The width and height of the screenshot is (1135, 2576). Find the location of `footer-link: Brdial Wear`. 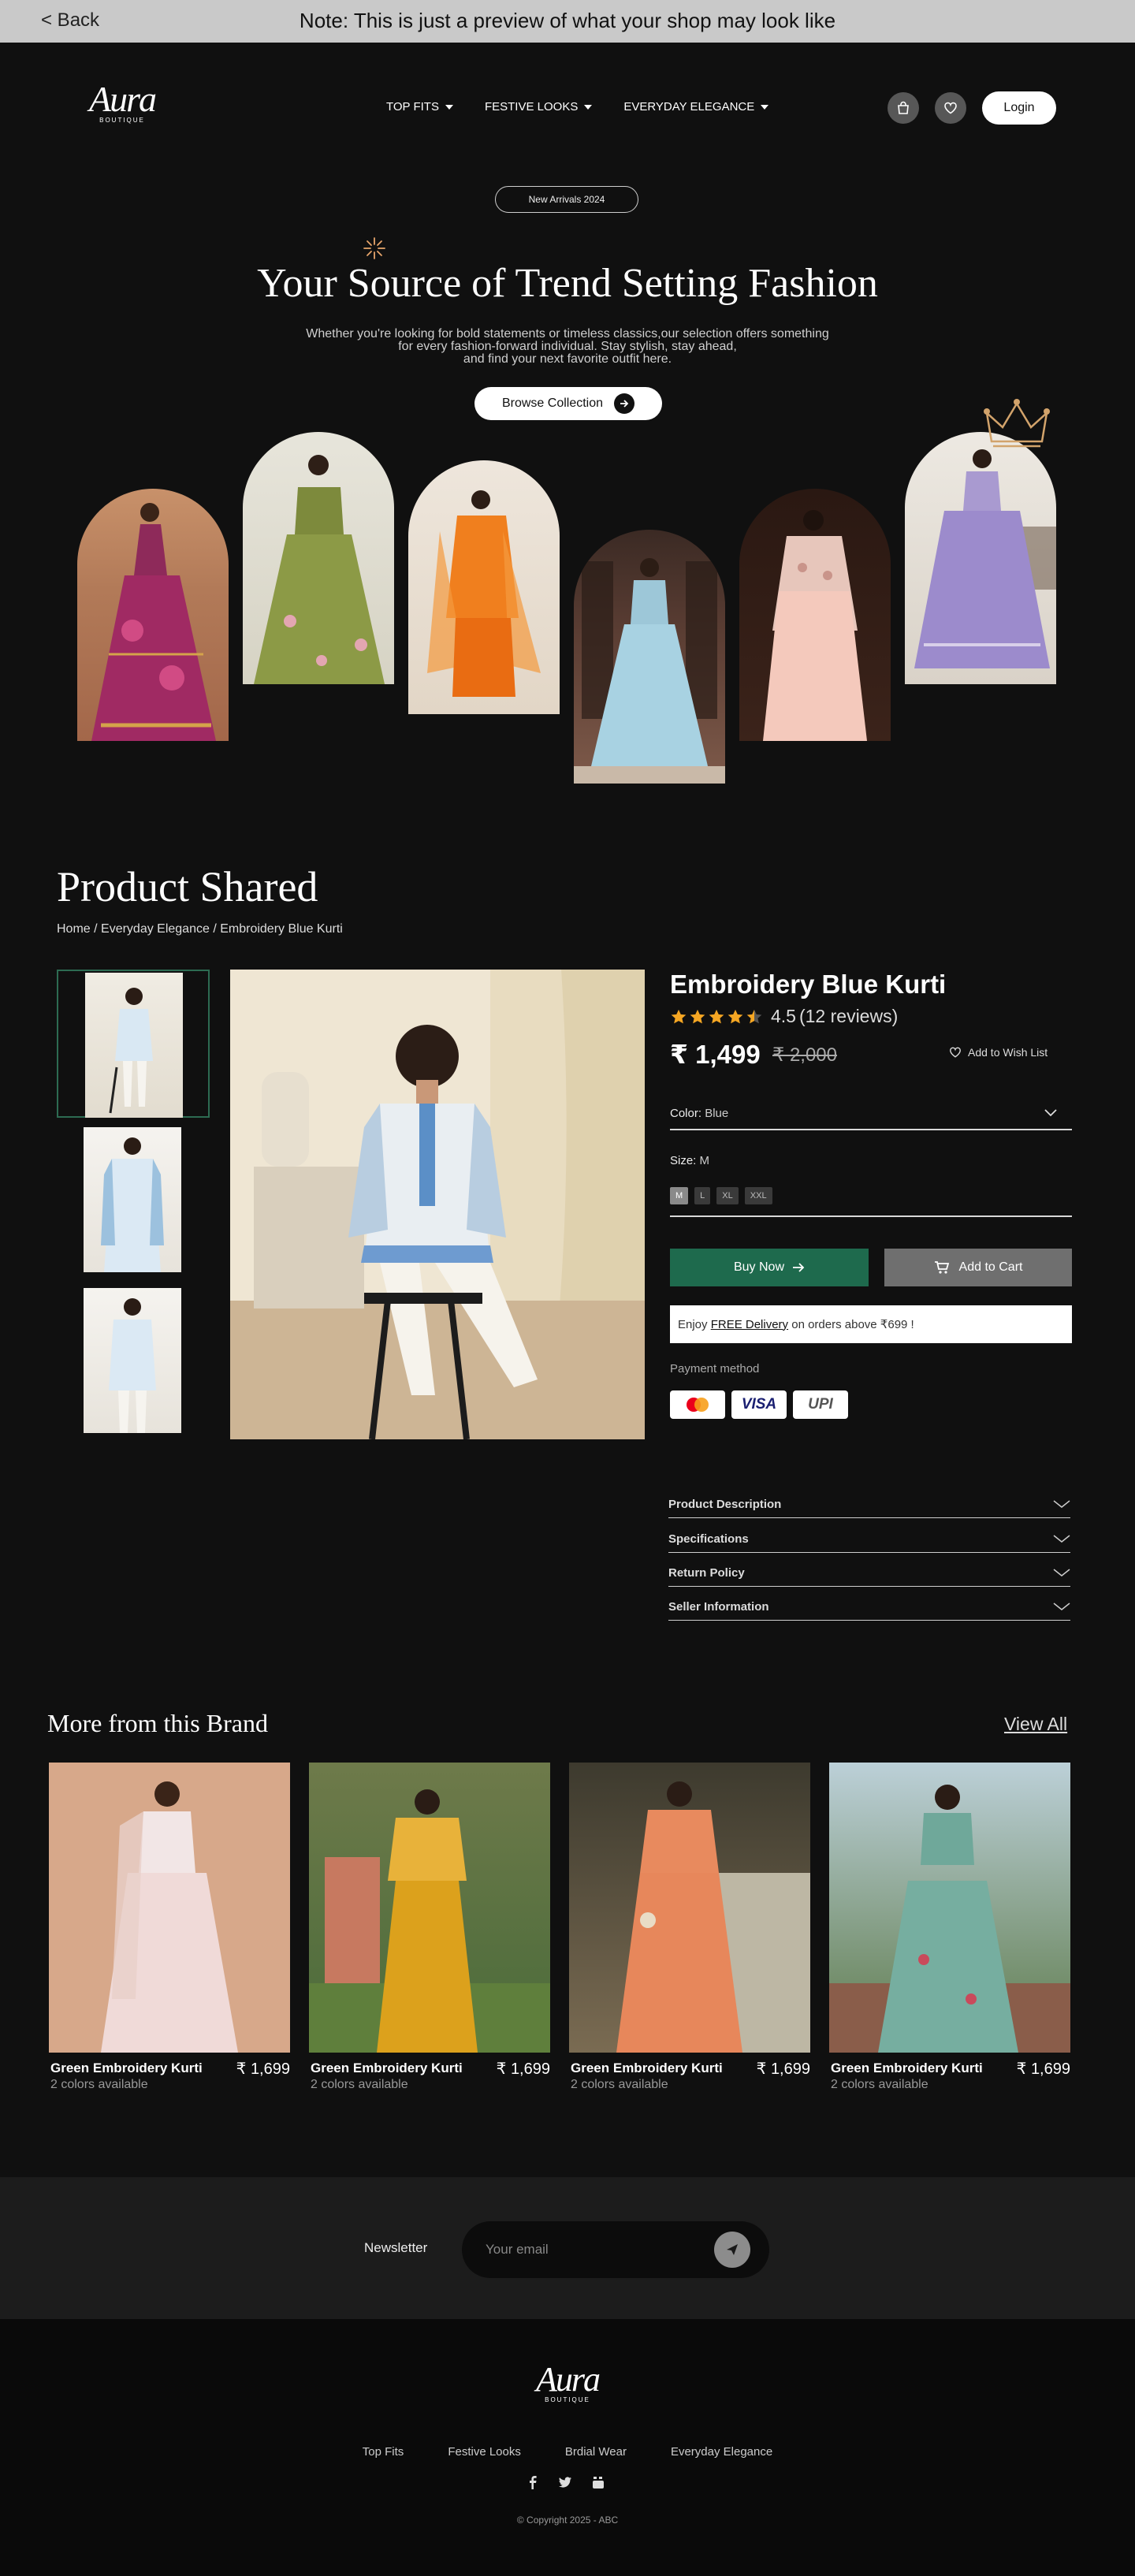

footer-link: Brdial Wear is located at coordinates (596, 2452).